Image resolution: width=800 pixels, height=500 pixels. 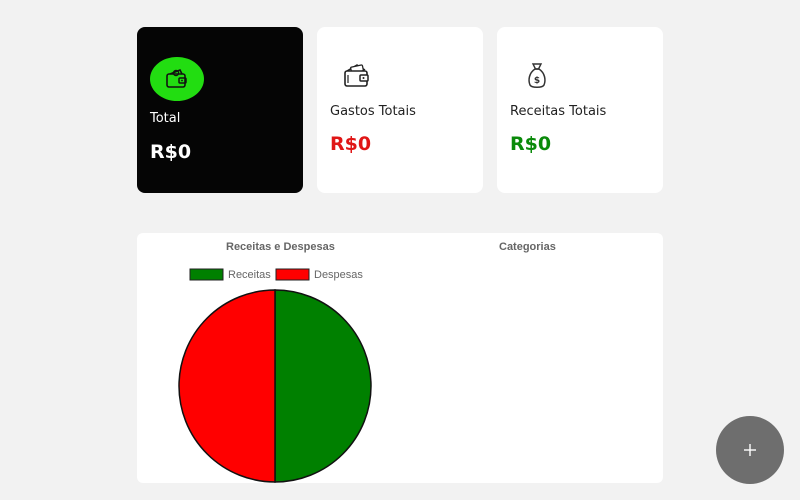 What do you see at coordinates (177, 79) in the screenshot?
I see `wallet-icon` at bounding box center [177, 79].